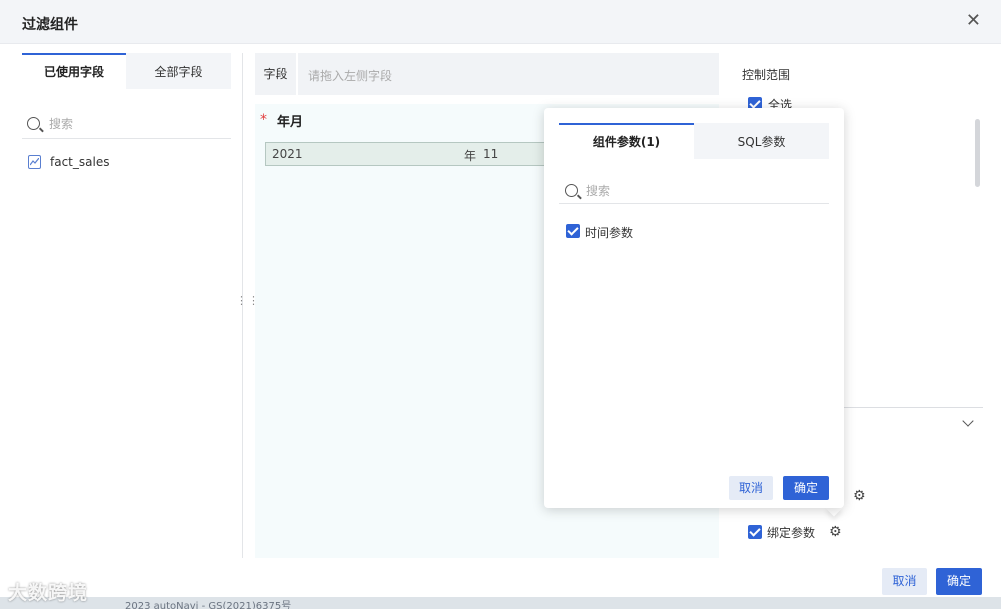 The width and height of the screenshot is (1001, 609). I want to click on param-search-input: 搜索, so click(694, 190).